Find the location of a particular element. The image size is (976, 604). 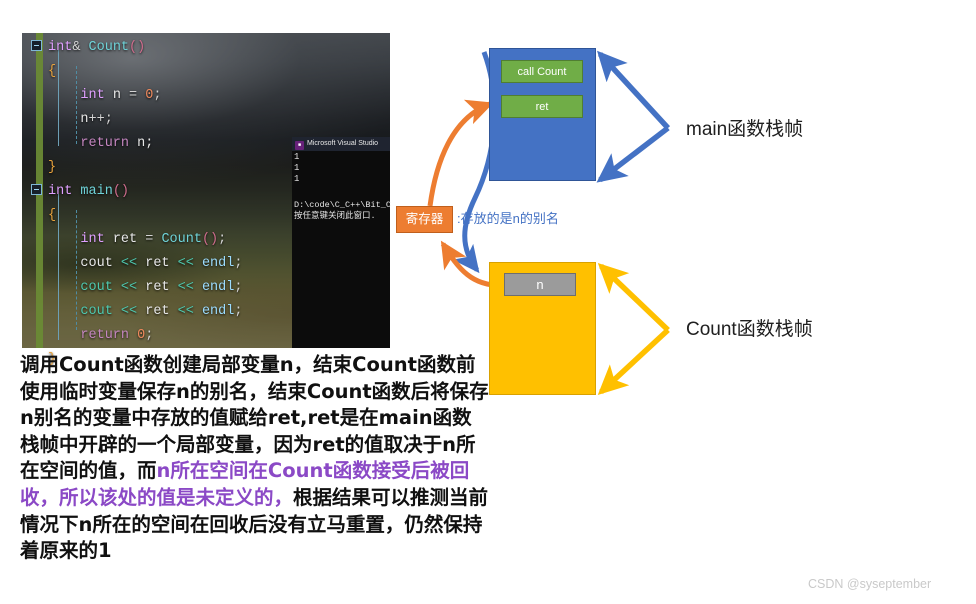

code-line: int ret = Count(); is located at coordinates (145, 240).